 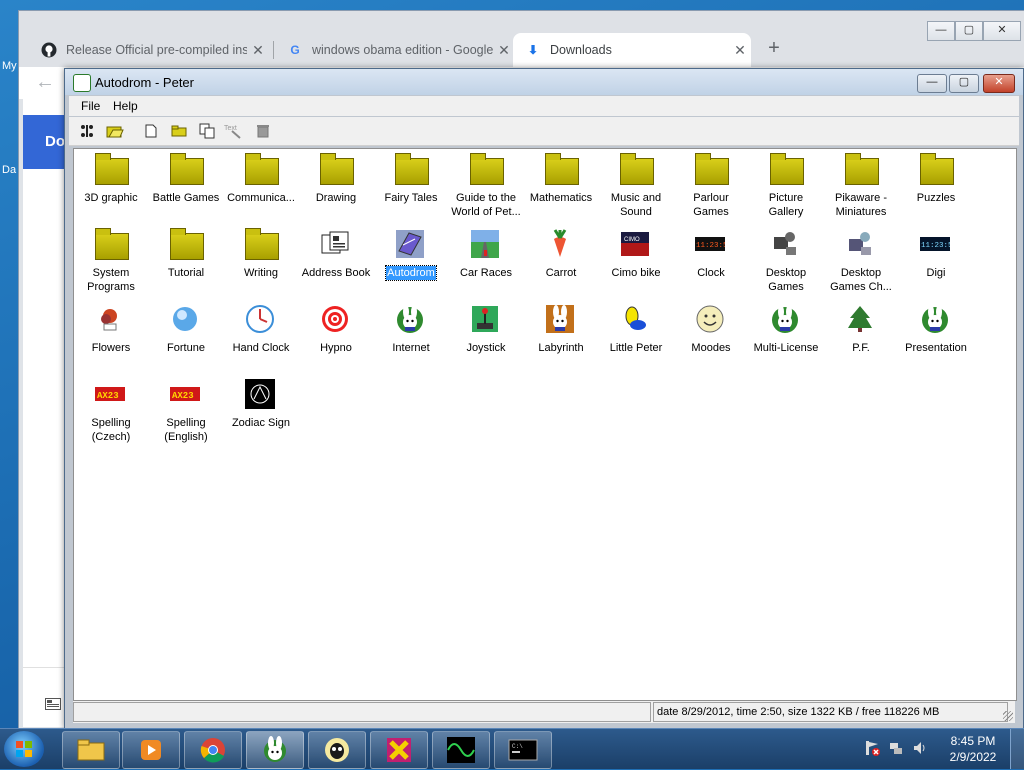 I want to click on resize-grip-icon, so click(x=1008, y=716).